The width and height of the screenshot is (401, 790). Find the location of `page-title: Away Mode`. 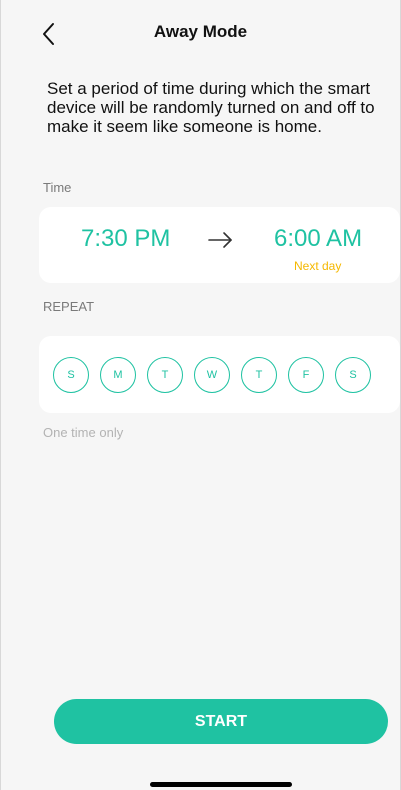

page-title: Away Mode is located at coordinates (200, 31).